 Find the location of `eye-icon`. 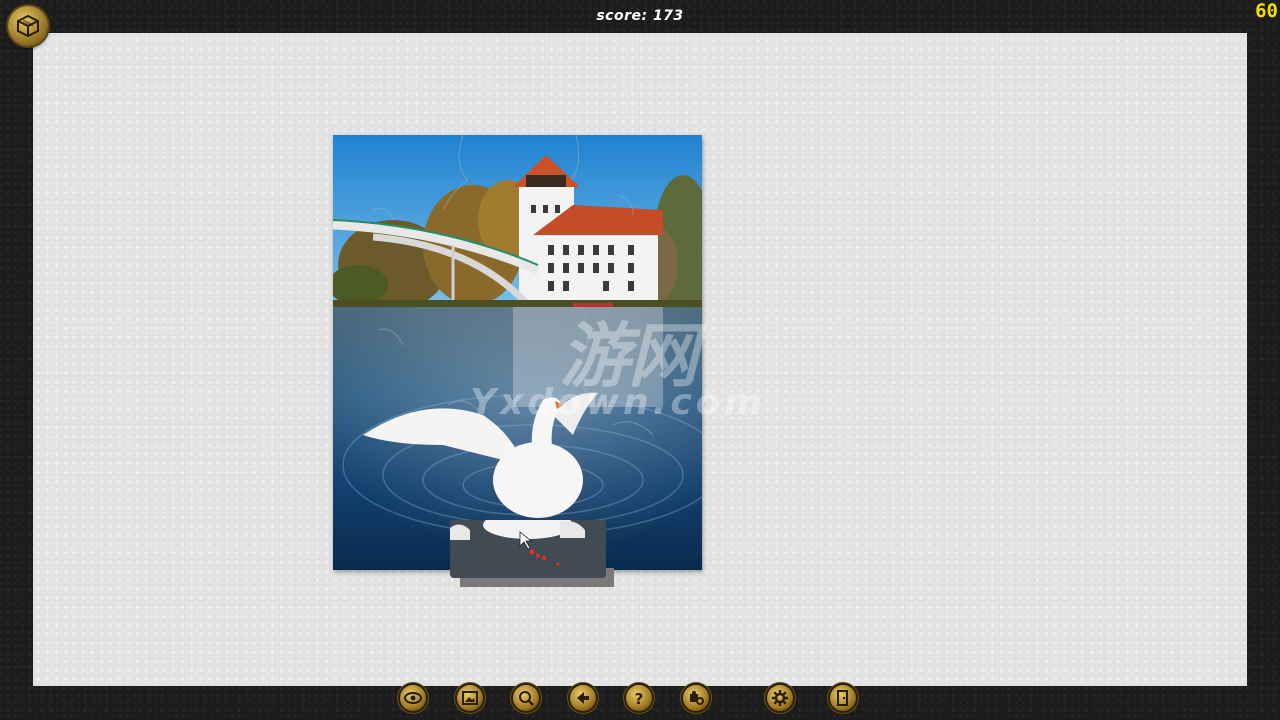

eye-icon is located at coordinates (413, 698).